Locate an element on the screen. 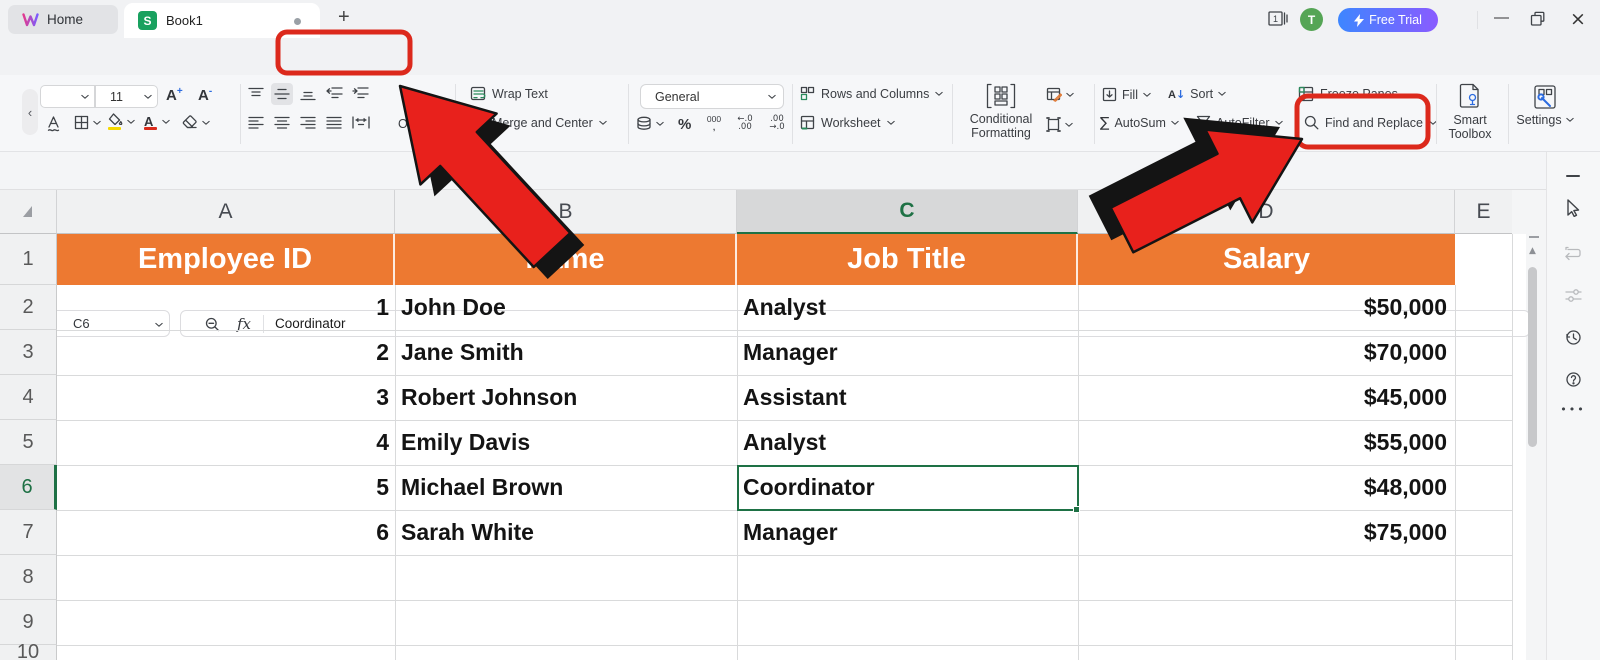 Image resolution: width=1600 pixels, height=660 pixels. increase-indent-button is located at coordinates (360, 94).